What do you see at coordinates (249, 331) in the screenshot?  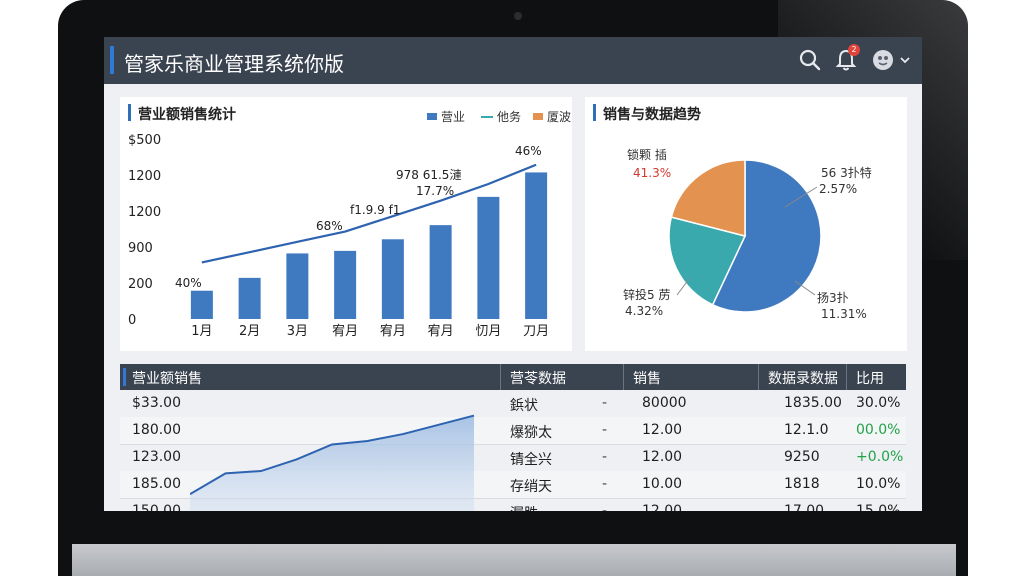 I see `x-tick-label: 2月` at bounding box center [249, 331].